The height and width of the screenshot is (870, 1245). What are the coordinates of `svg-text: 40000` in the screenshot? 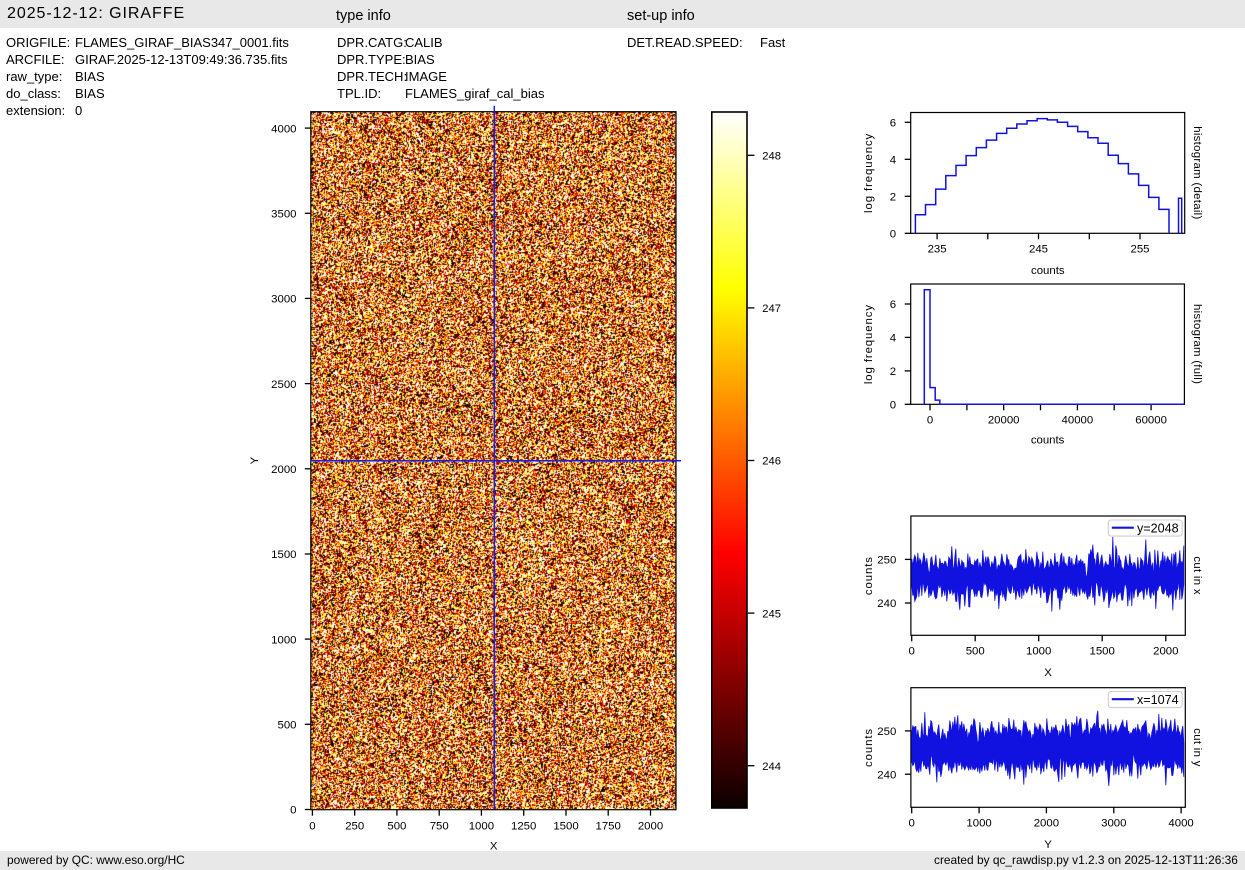 It's located at (1078, 421).